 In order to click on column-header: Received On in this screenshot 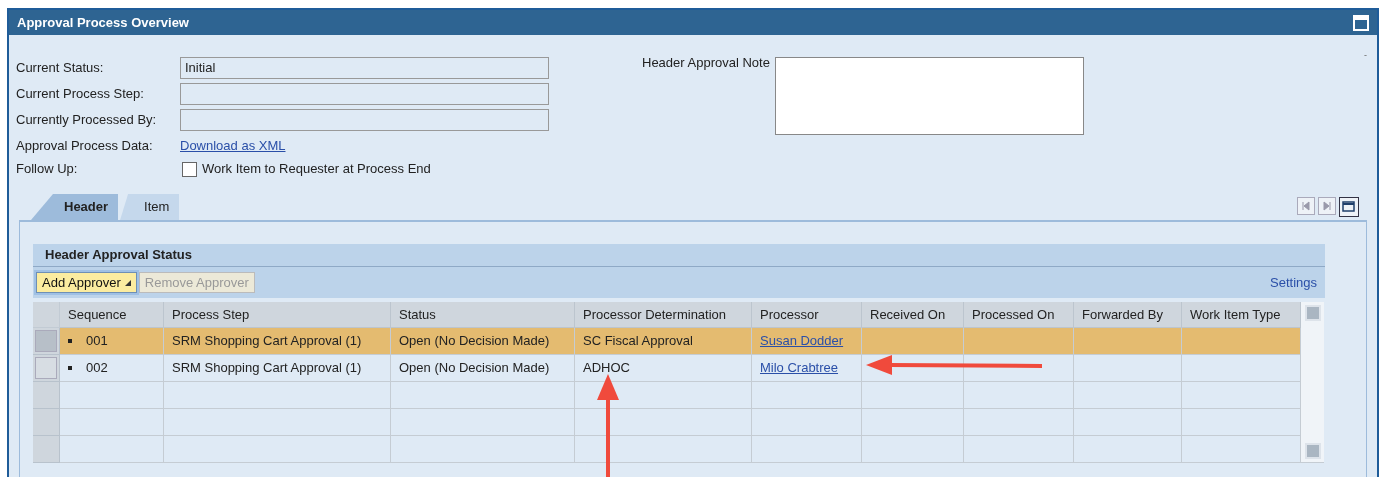, I will do `click(913, 315)`.